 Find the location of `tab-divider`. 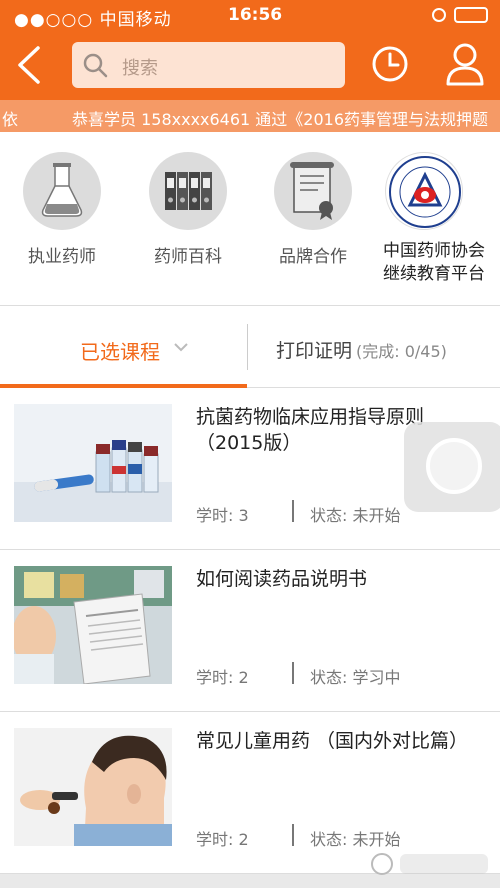

tab-divider is located at coordinates (247, 347).